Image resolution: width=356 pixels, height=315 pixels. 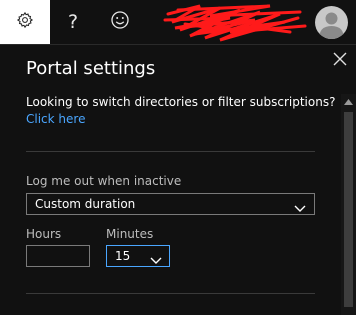 I want to click on close-button, so click(x=340, y=60).